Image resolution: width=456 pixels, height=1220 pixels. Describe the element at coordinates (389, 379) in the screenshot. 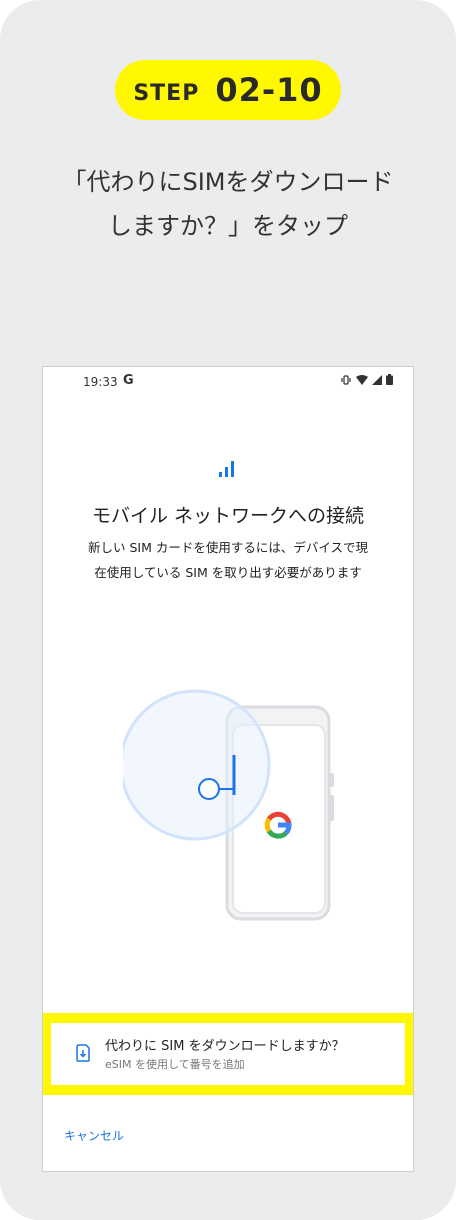

I see `battery-icon` at that location.